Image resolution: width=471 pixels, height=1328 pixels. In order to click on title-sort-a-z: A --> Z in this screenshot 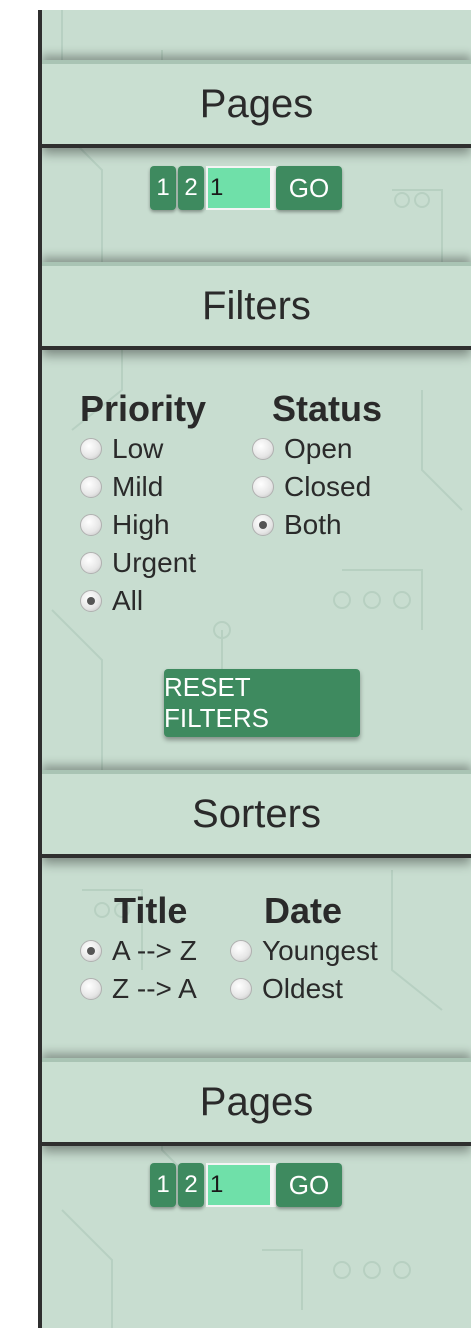, I will do `click(138, 951)`.